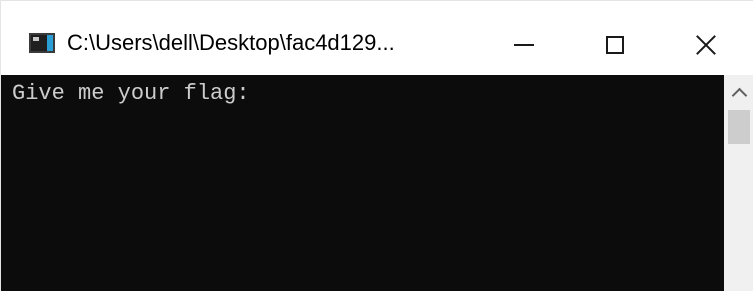 The width and height of the screenshot is (753, 291). I want to click on maximize-icon, so click(615, 45).